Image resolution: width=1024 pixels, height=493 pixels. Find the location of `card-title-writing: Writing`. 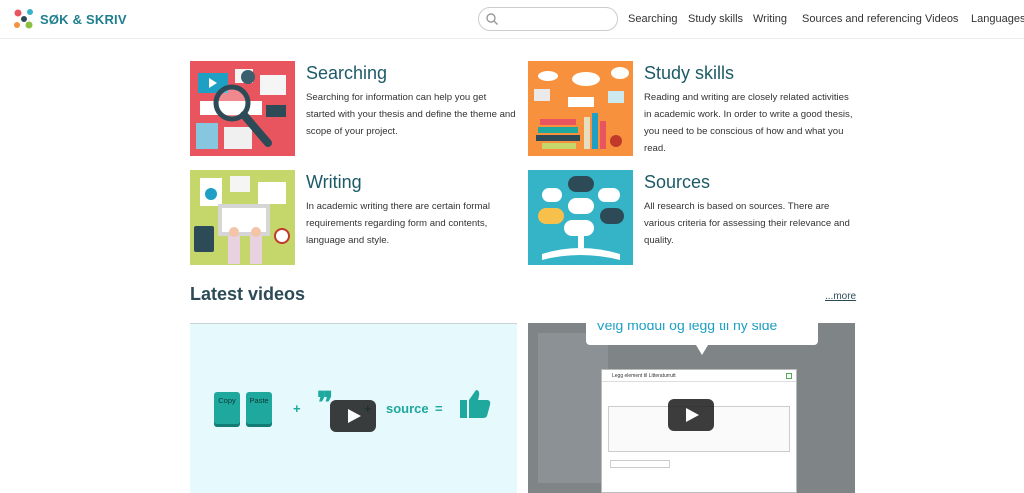

card-title-writing: Writing is located at coordinates (334, 182).